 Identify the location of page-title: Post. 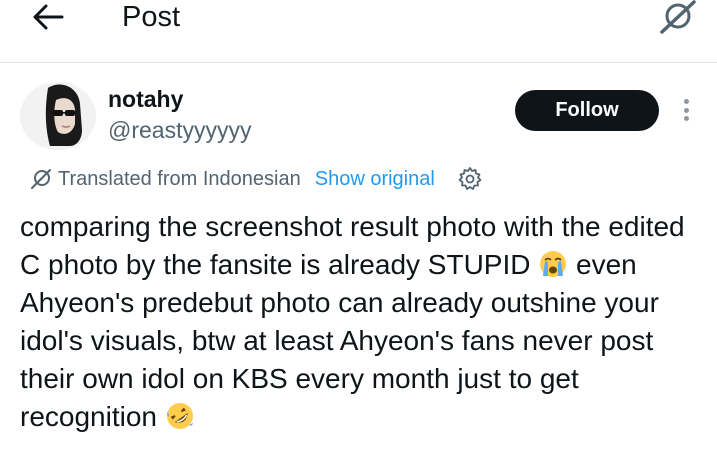
(151, 17).